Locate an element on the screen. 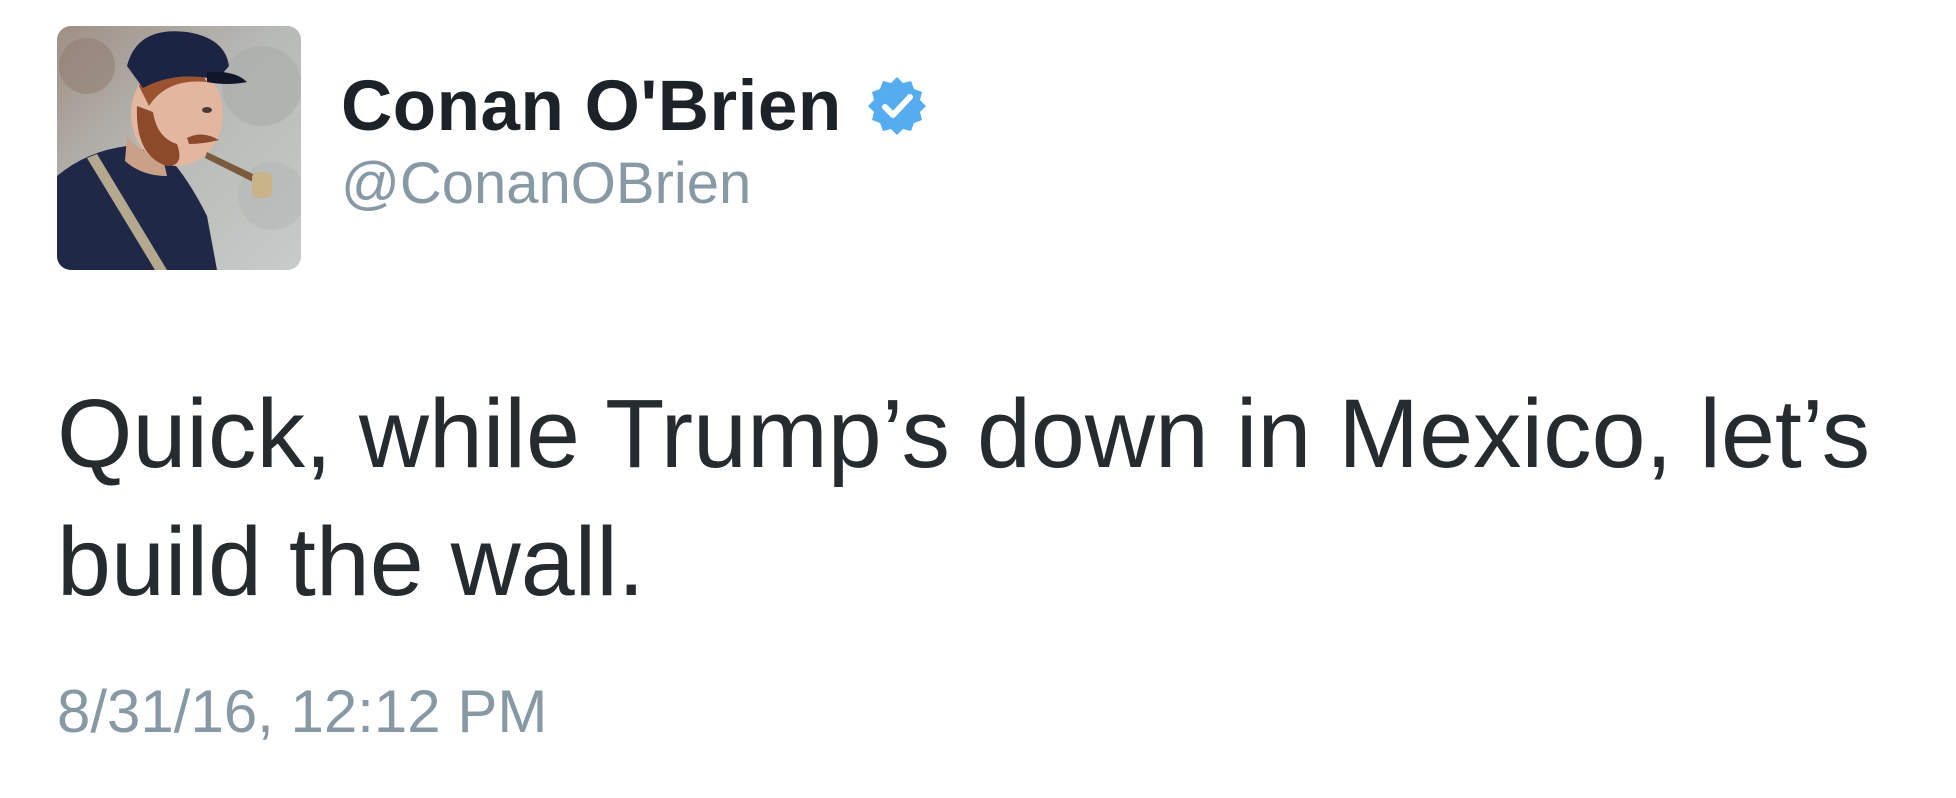 The width and height of the screenshot is (1956, 798). author-name-row: Conan O'Brien is located at coordinates (634, 106).